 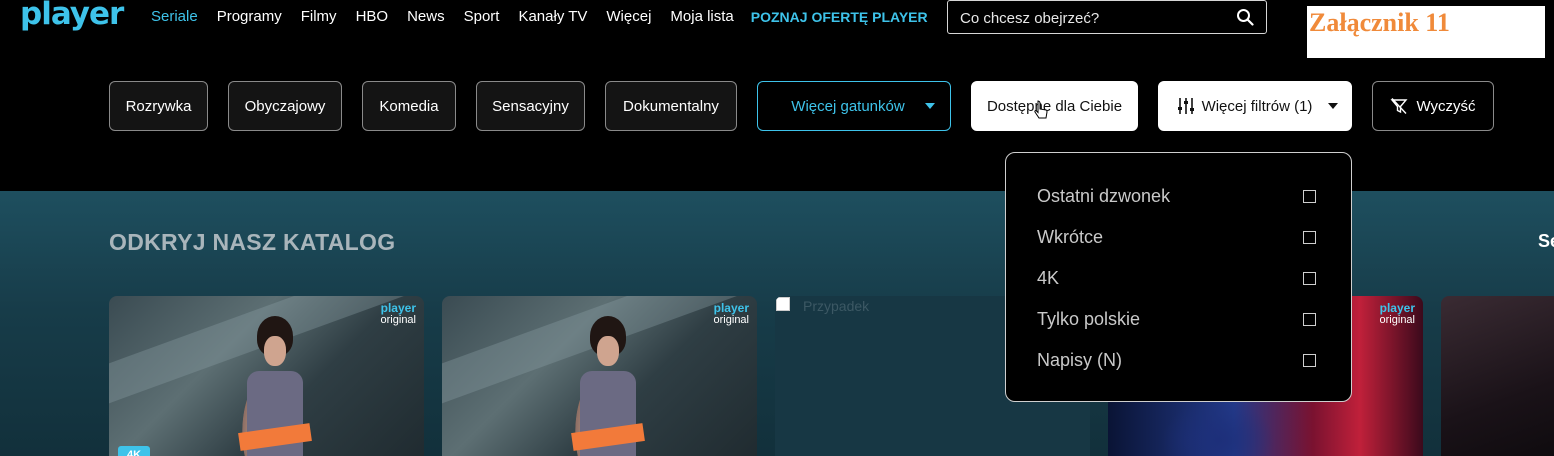 What do you see at coordinates (1177, 237) in the screenshot?
I see `filter-option-wkrotce: Wkrótce` at bounding box center [1177, 237].